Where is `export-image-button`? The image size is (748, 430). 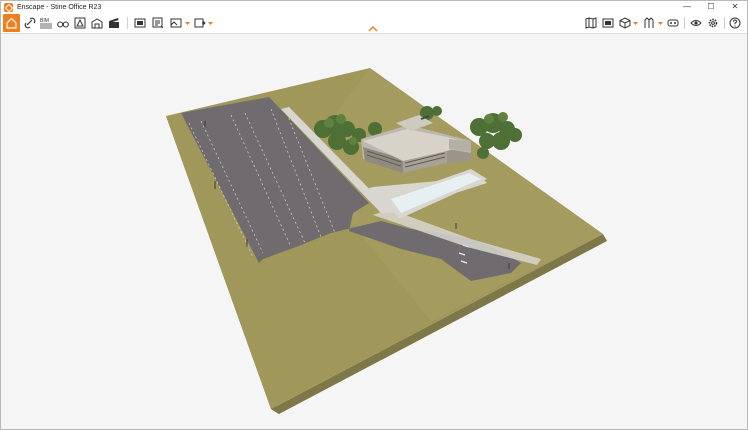
export-image-button is located at coordinates (176, 23).